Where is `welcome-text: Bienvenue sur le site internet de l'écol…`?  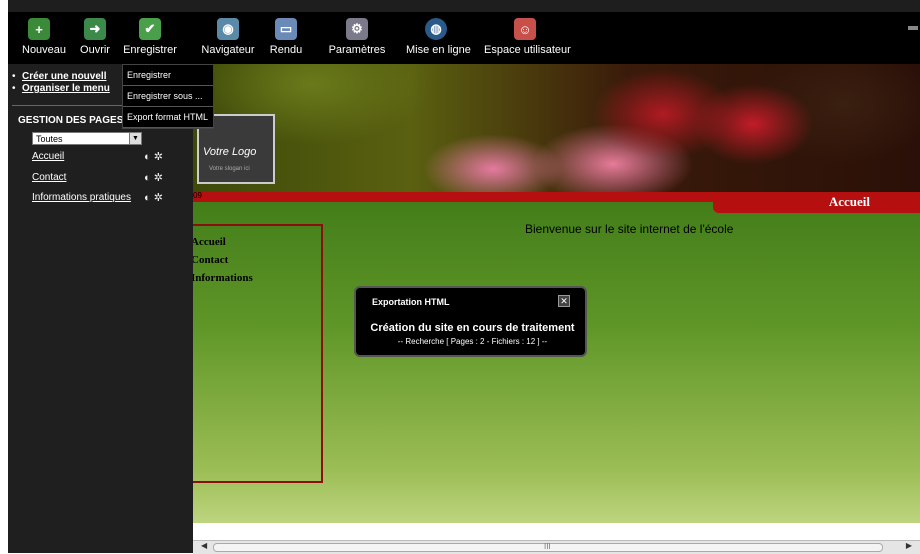 welcome-text: Bienvenue sur le site internet de l'écol… is located at coordinates (629, 229).